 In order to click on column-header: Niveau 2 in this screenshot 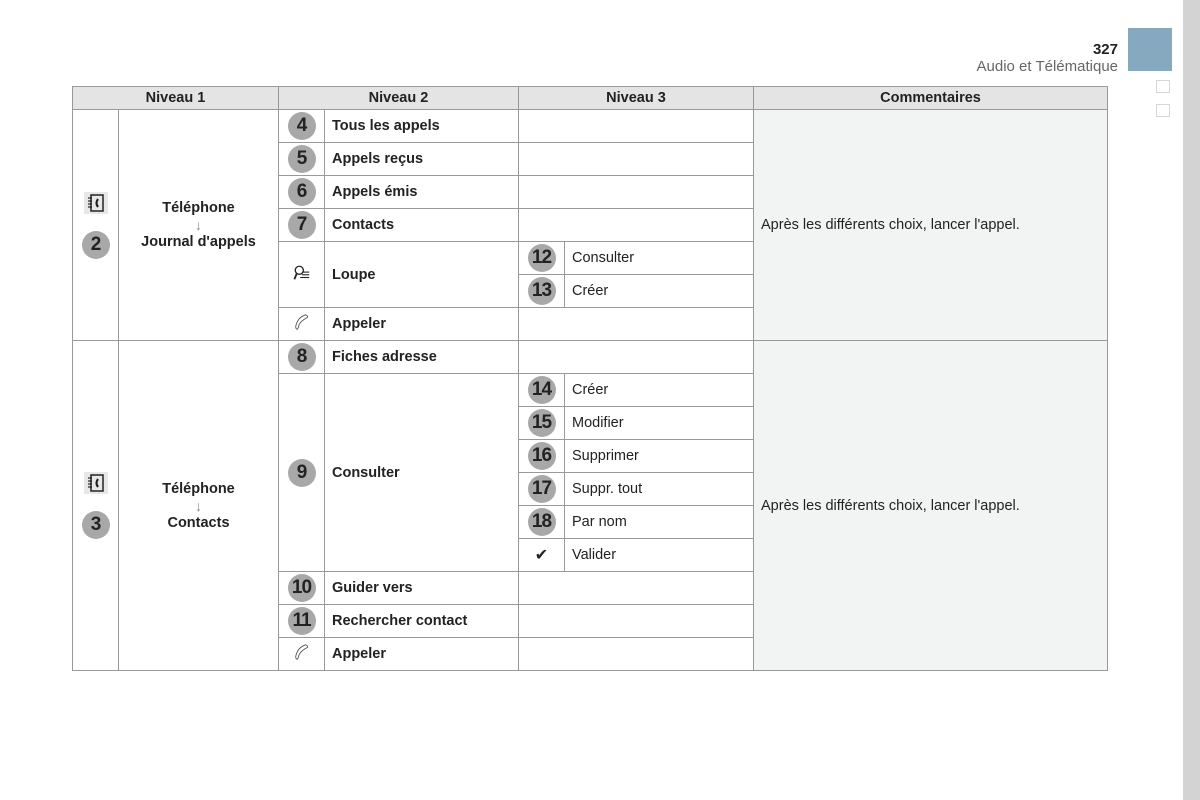, I will do `click(398, 98)`.